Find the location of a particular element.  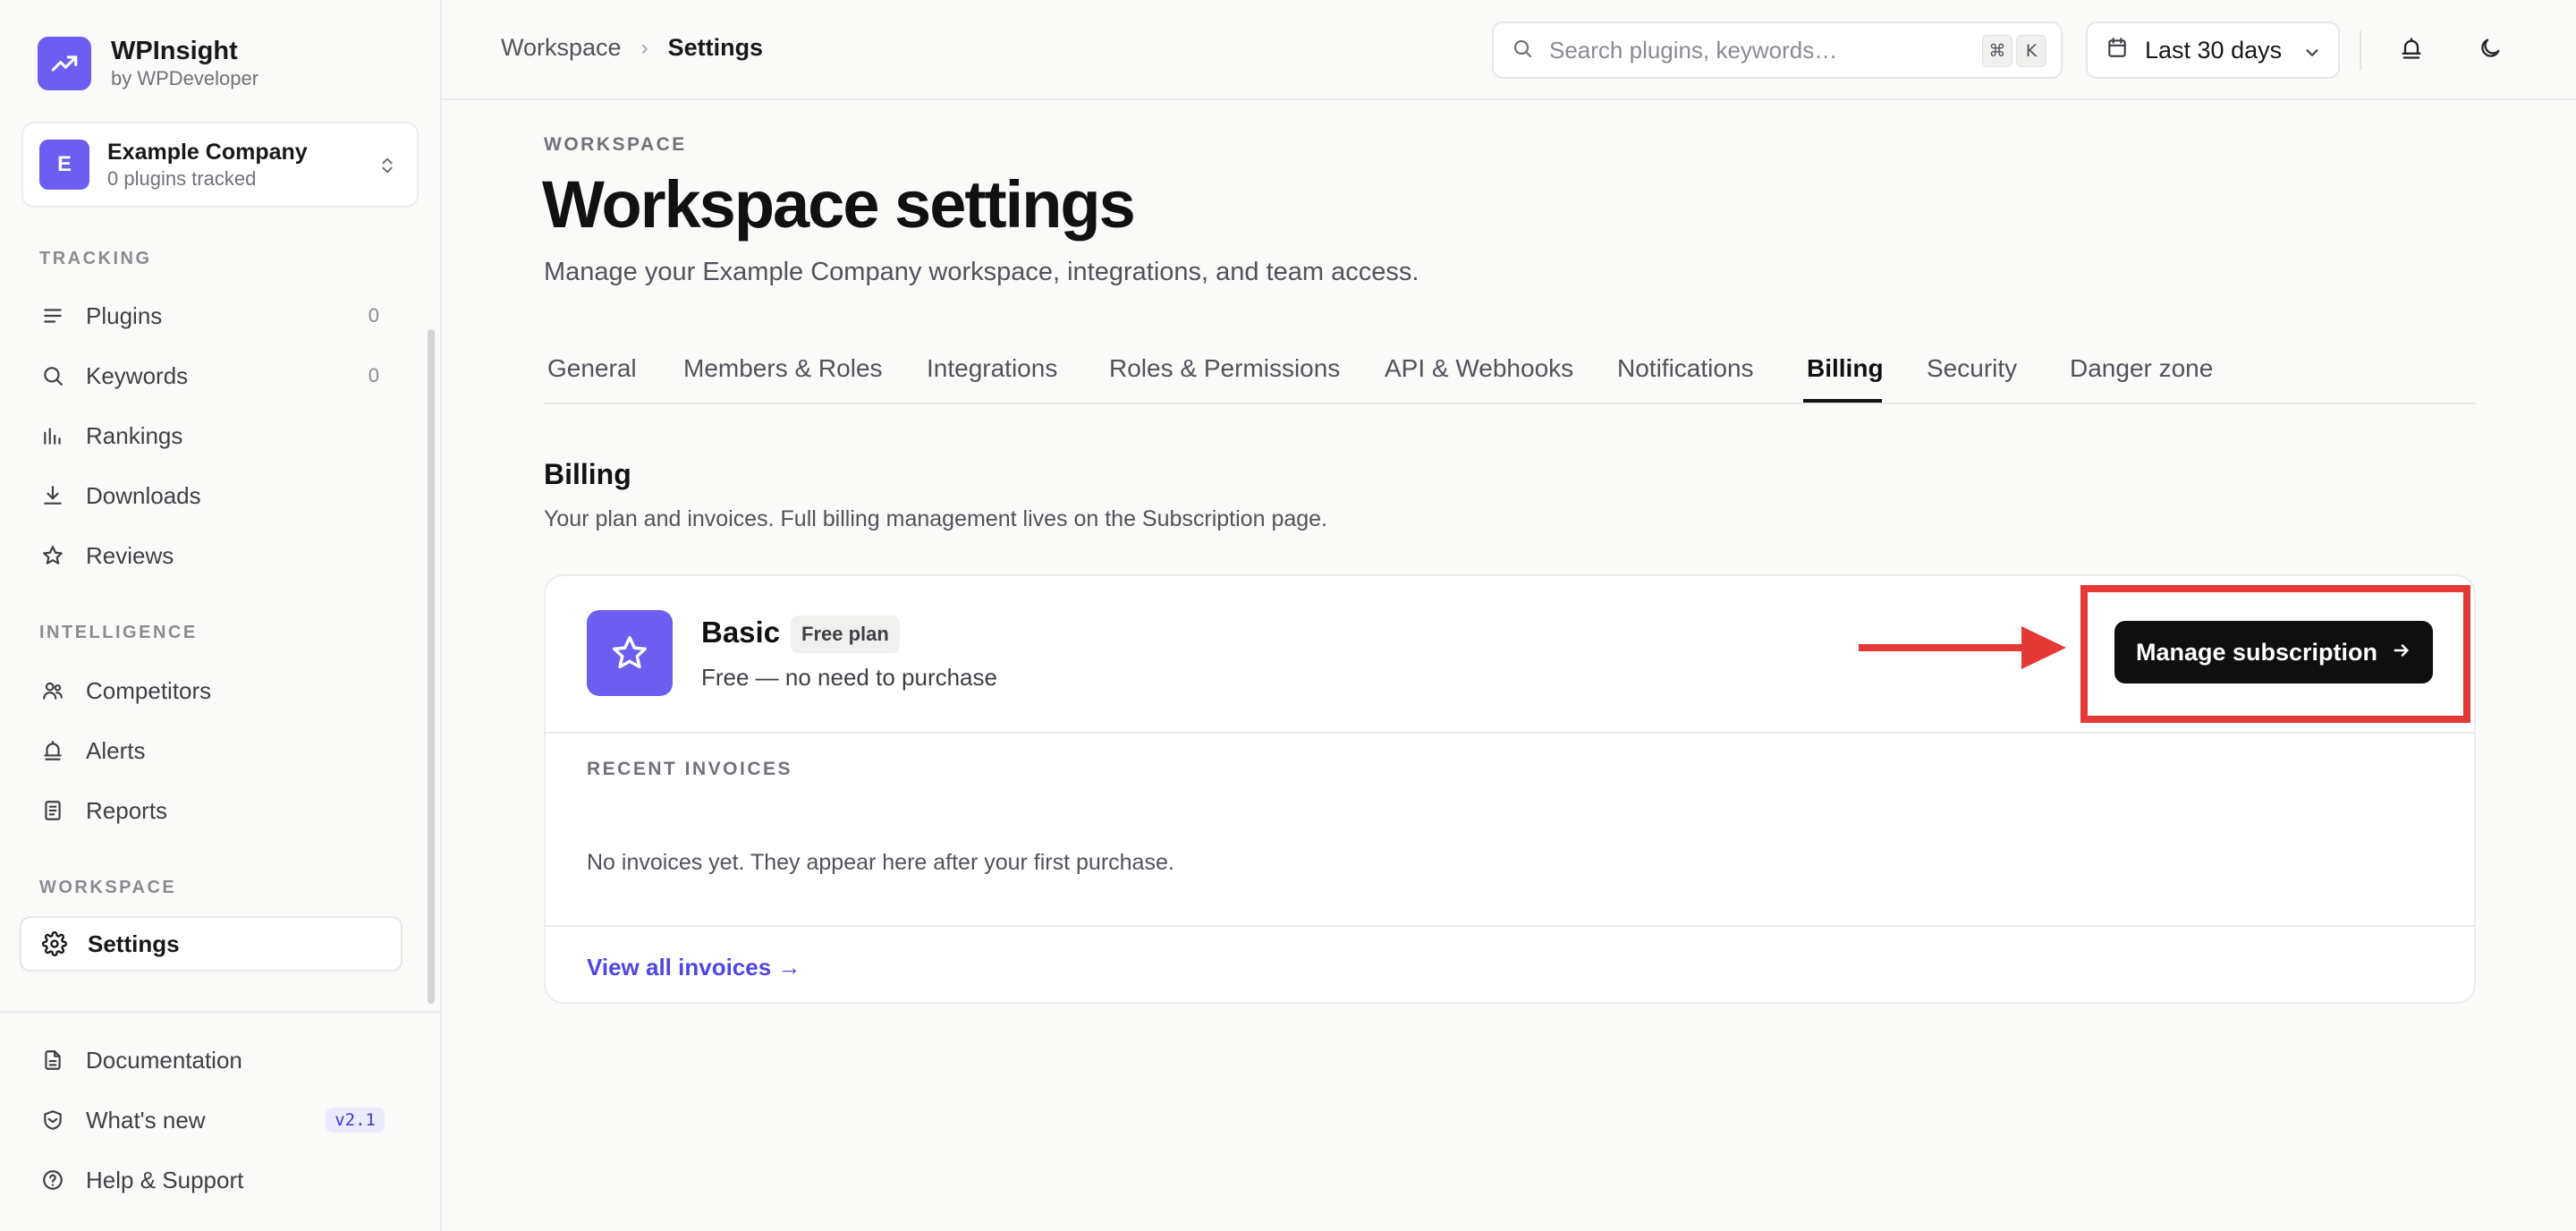

theme-toggle-button is located at coordinates (2490, 50).